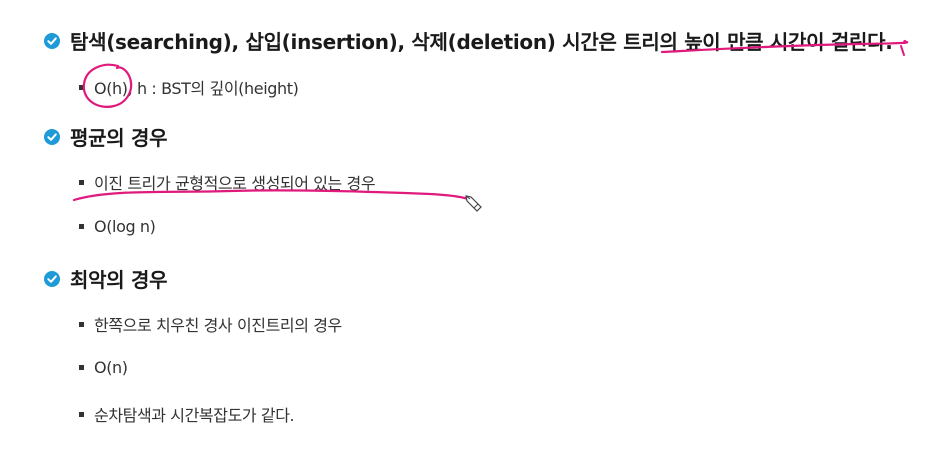 Image resolution: width=946 pixels, height=459 pixels. I want to click on section-3-bullet-3: 순차탐색과 시간복잡도가 같다., so click(187, 414).